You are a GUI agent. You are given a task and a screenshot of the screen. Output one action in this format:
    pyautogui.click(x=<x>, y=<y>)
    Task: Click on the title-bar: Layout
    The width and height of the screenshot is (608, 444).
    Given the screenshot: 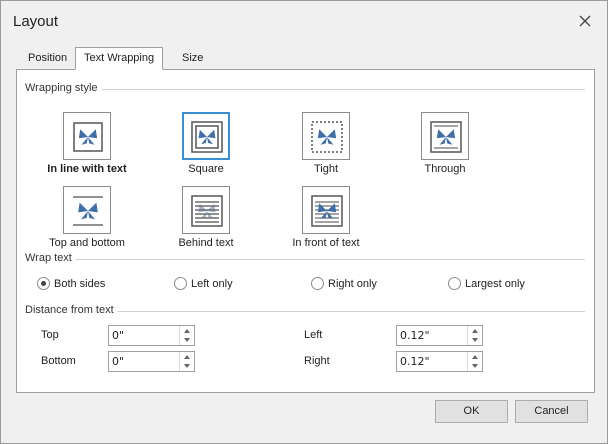 What is the action you would take?
    pyautogui.click(x=304, y=22)
    